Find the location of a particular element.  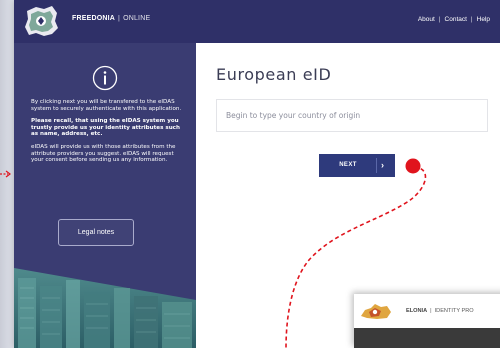

city-skyline-image is located at coordinates (105, 303).